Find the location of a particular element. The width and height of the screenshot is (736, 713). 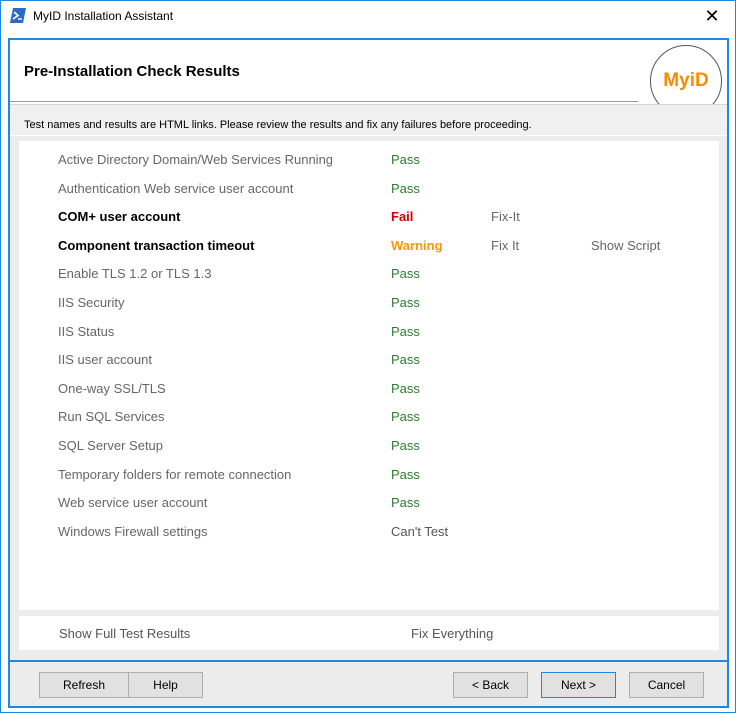

test-name-link: Web service user account is located at coordinates (132, 502).